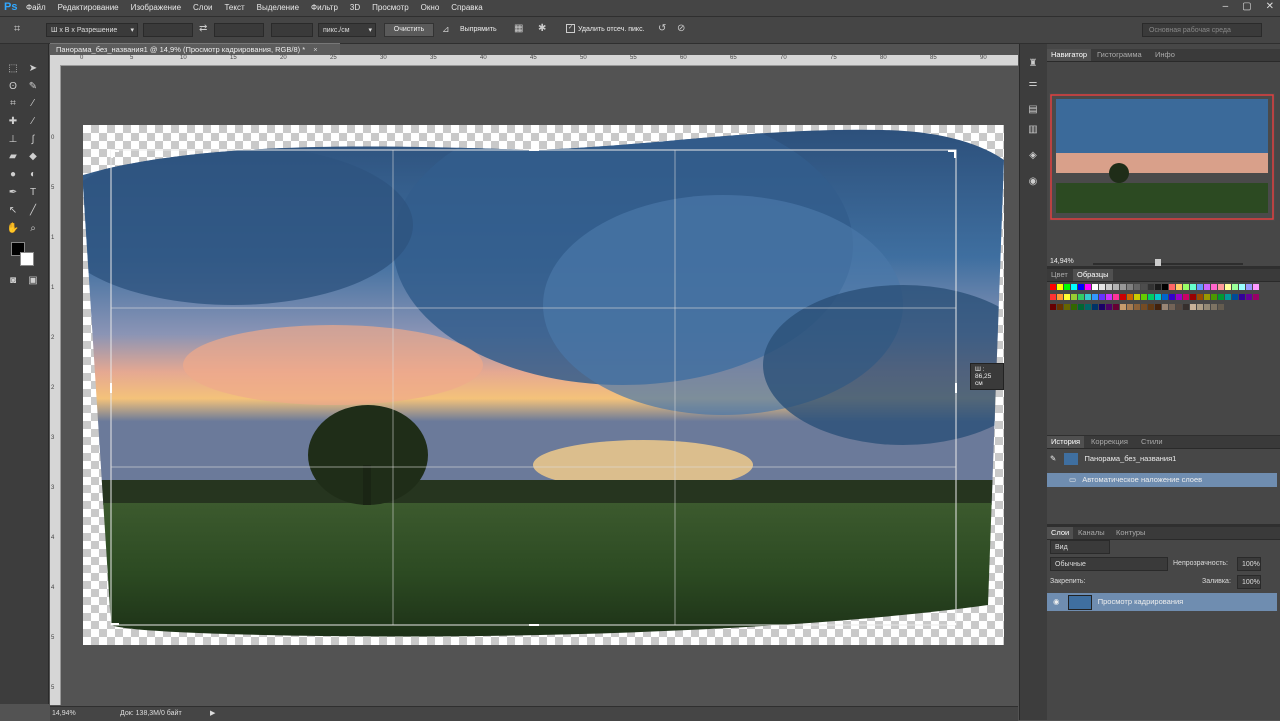 This screenshot has width=1280, height=721. What do you see at coordinates (1162, 459) in the screenshot?
I see `history-snapshot: ✎ Панорама_без_названия1` at bounding box center [1162, 459].